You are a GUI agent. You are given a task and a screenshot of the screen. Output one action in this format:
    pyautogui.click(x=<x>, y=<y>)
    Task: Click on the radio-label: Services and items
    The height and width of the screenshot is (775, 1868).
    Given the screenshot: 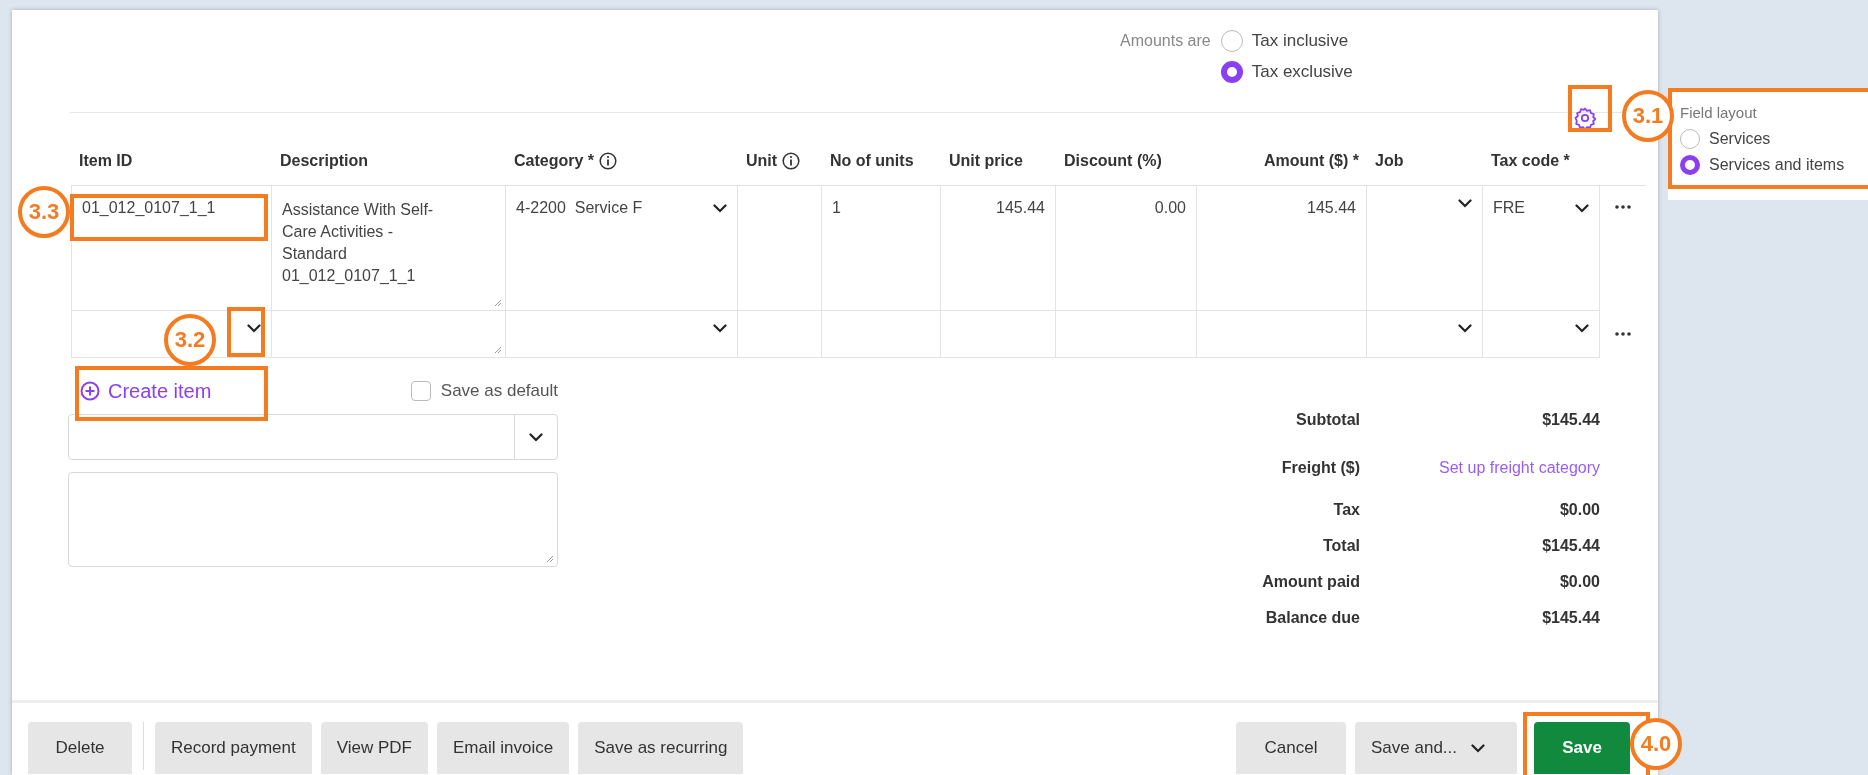 What is the action you would take?
    pyautogui.click(x=1777, y=165)
    